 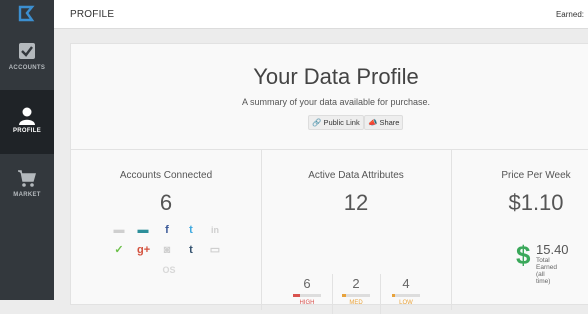 I want to click on sidebar-item-profile: PROFILE, so click(x=27, y=122).